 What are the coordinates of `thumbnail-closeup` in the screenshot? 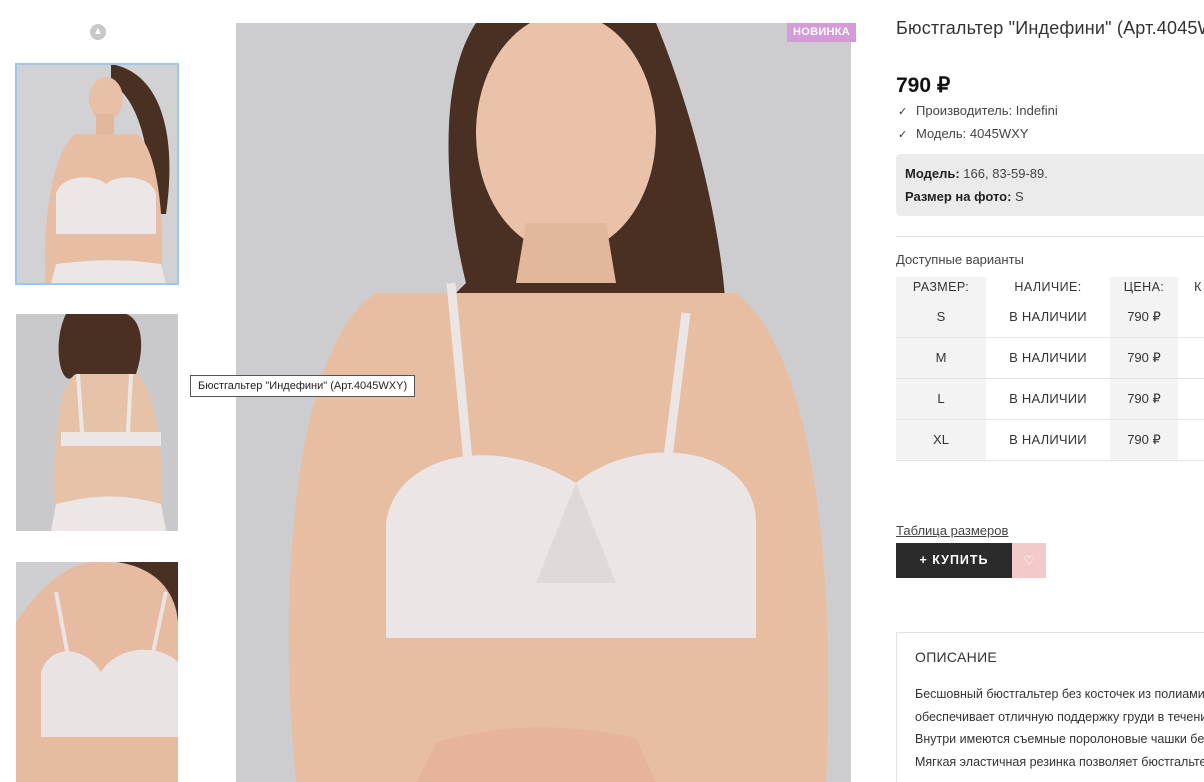 It's located at (97, 672).